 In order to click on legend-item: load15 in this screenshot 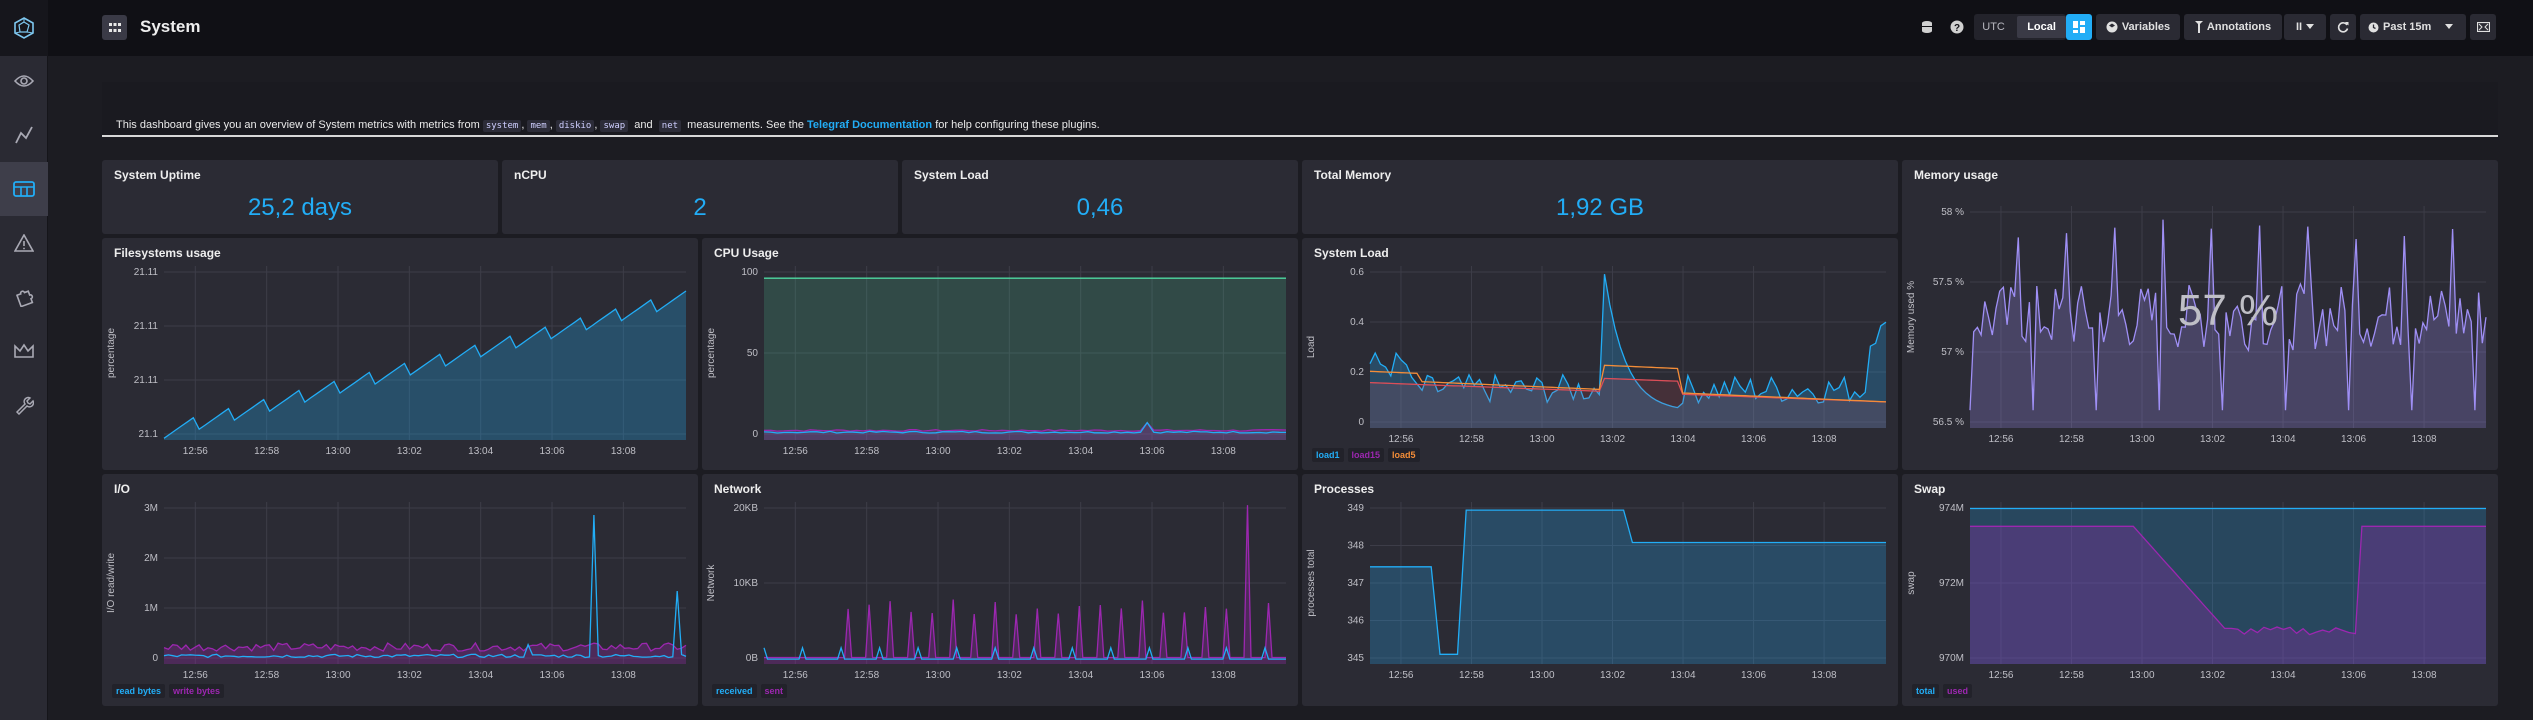, I will do `click(1366, 455)`.